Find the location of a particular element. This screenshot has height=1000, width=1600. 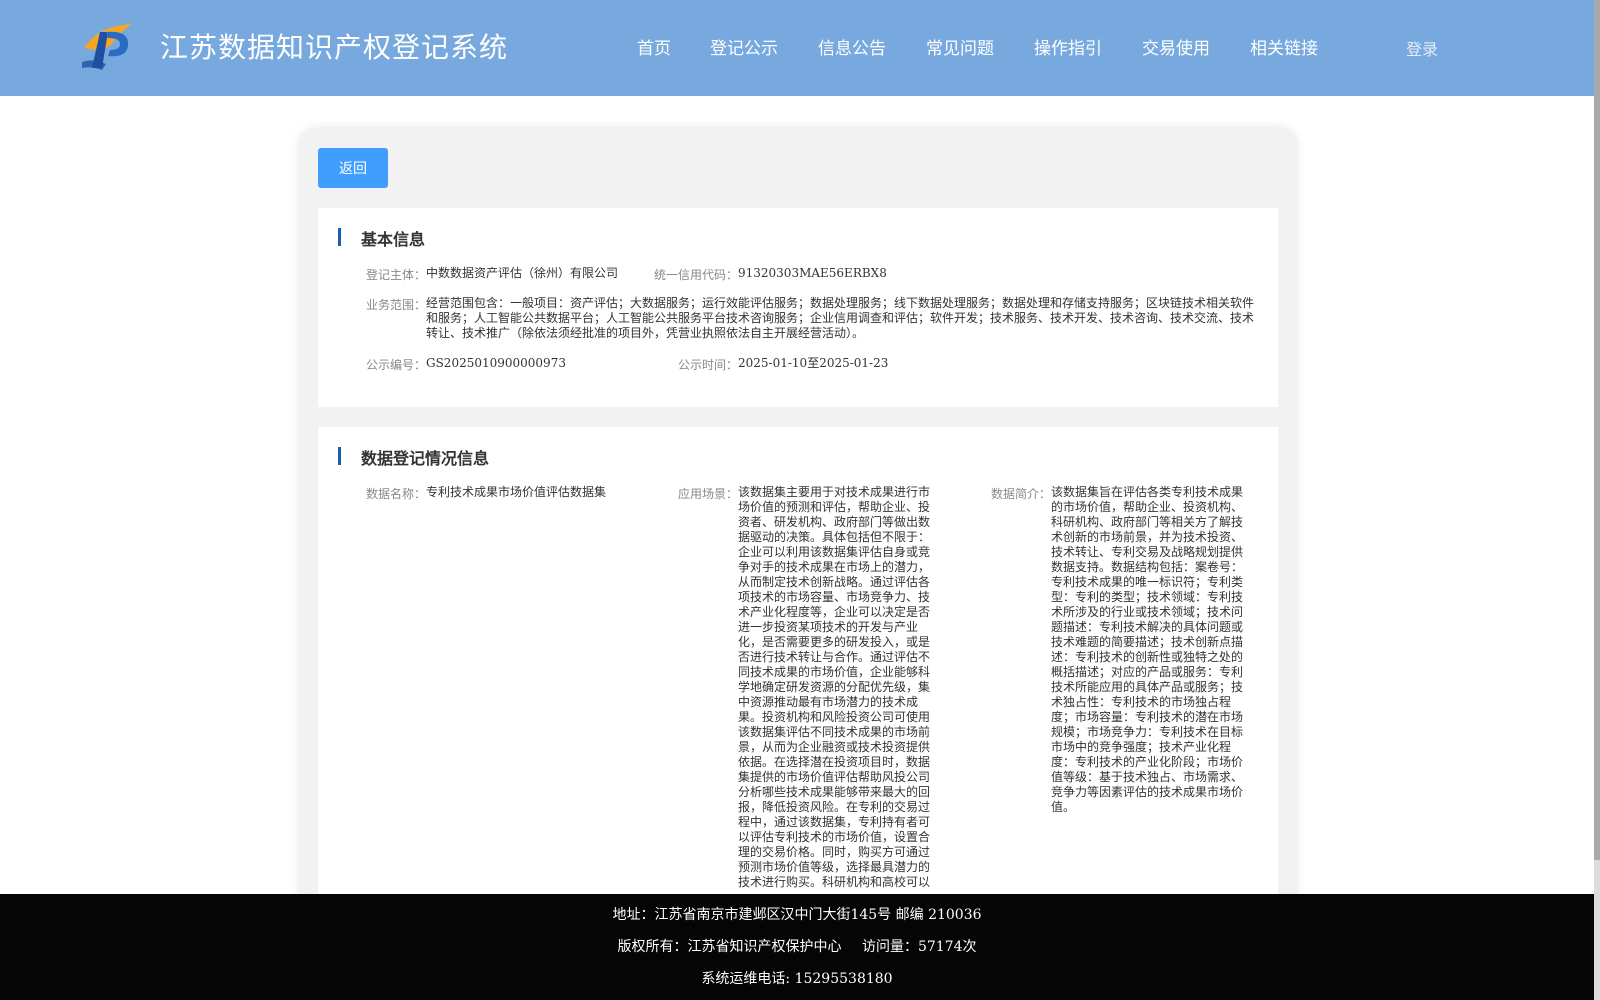

credit-code-label: 统一信用代码： is located at coordinates (696, 275).